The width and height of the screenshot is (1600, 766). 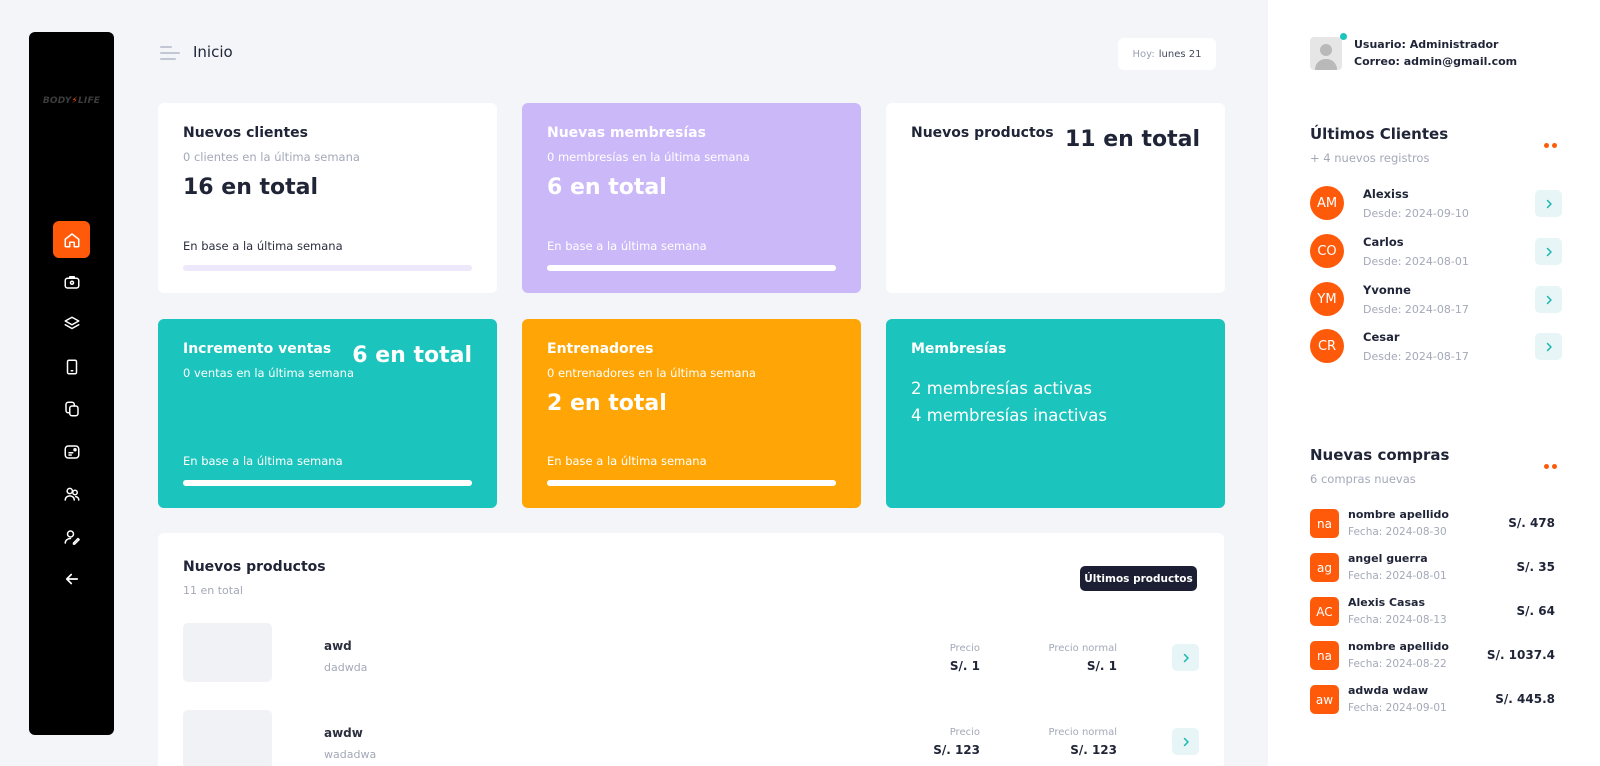 What do you see at coordinates (213, 52) in the screenshot?
I see `page-title: Inicio` at bounding box center [213, 52].